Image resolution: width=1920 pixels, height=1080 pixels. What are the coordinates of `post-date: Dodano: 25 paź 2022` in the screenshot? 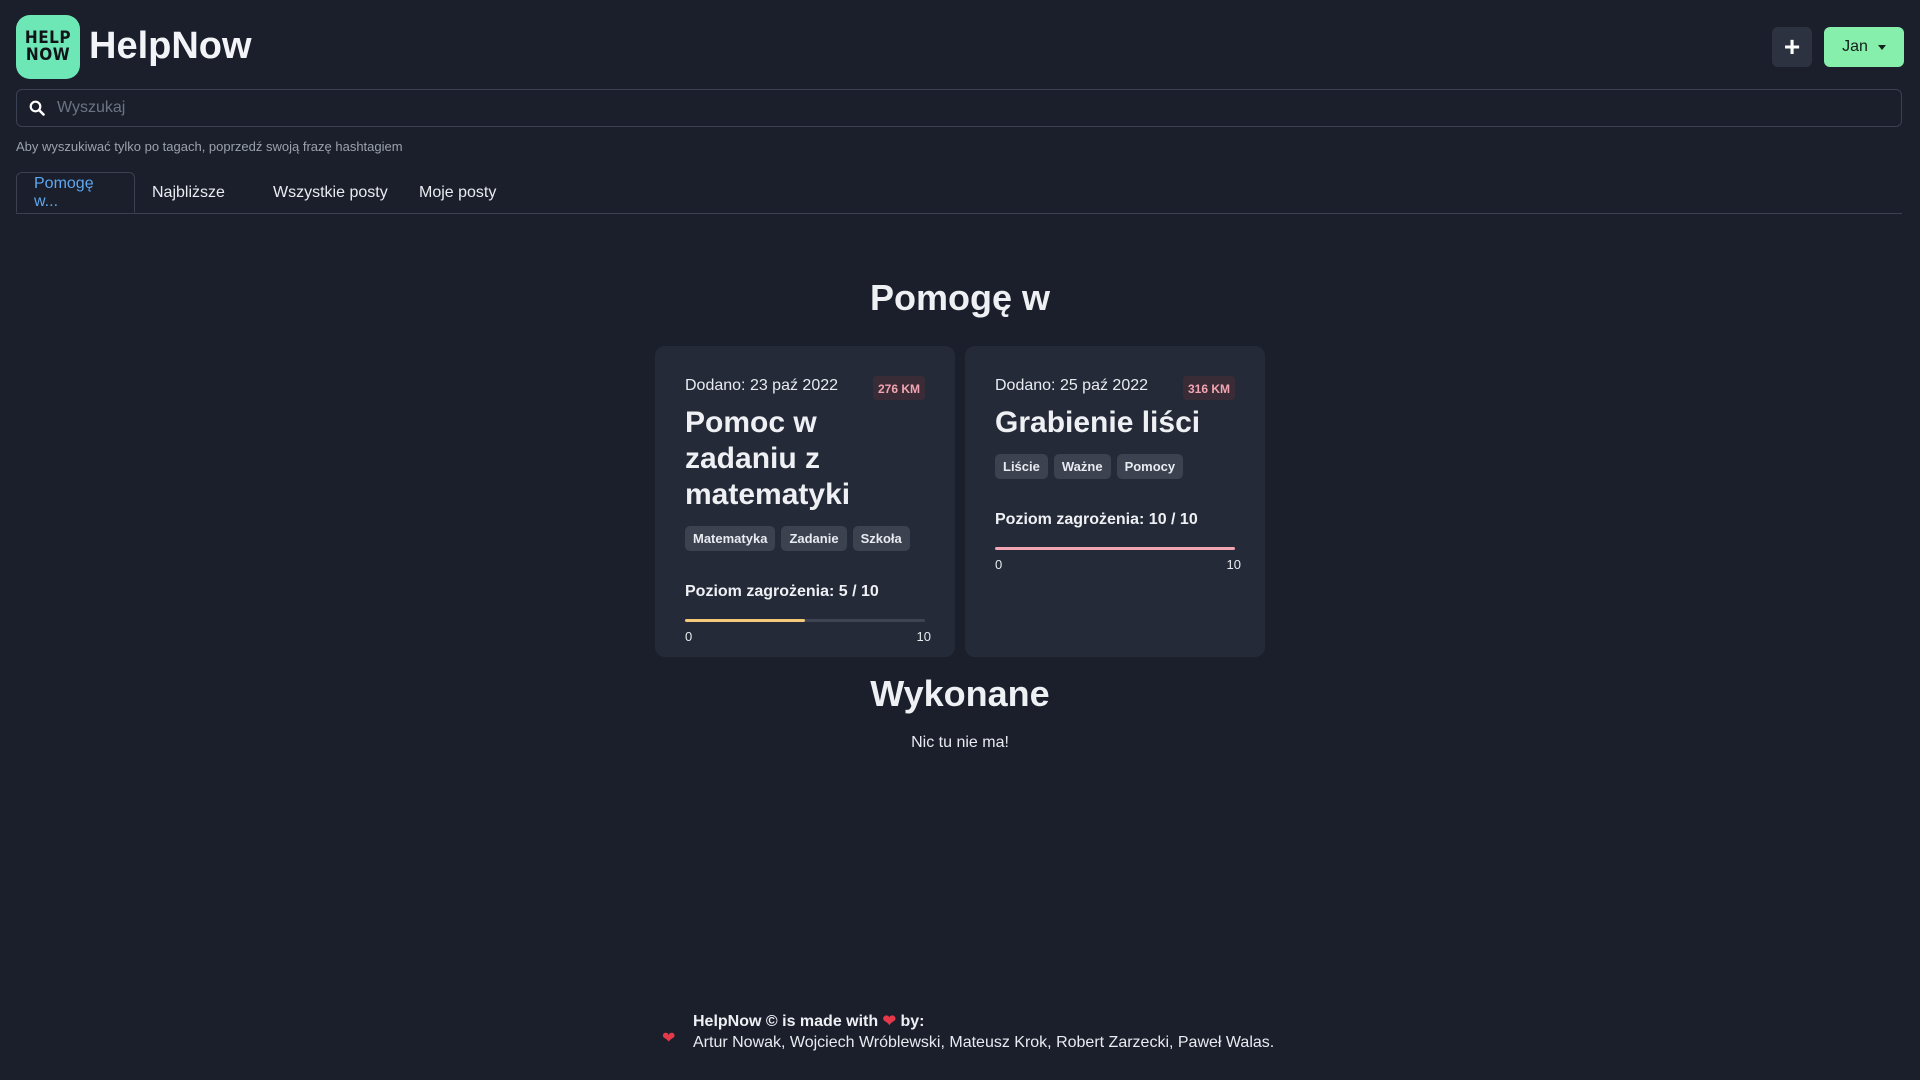 It's located at (1072, 385).